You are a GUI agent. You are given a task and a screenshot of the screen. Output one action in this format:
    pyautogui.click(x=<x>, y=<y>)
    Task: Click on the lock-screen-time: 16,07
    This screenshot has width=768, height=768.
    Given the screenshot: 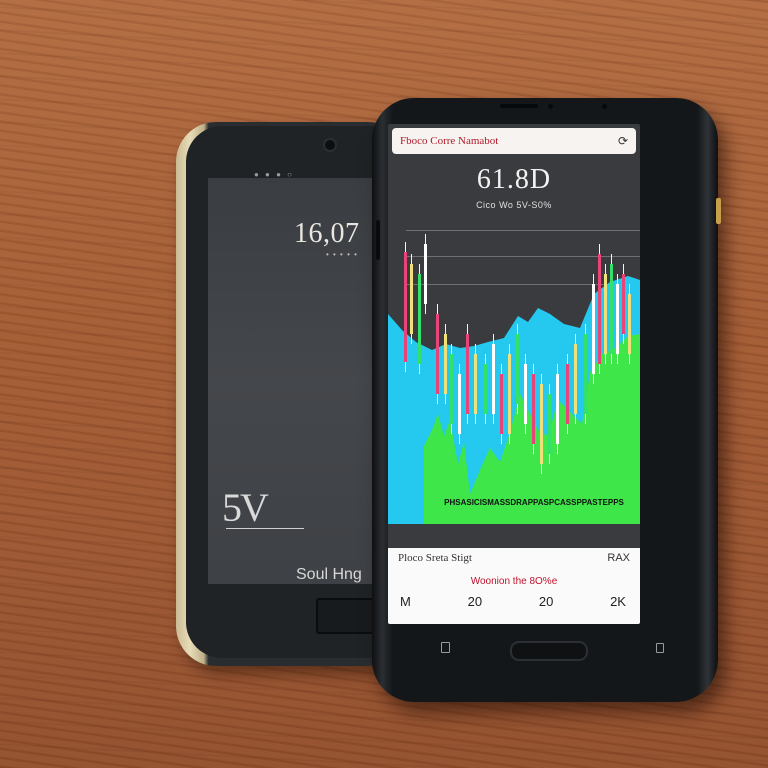 What is the action you would take?
    pyautogui.click(x=327, y=233)
    